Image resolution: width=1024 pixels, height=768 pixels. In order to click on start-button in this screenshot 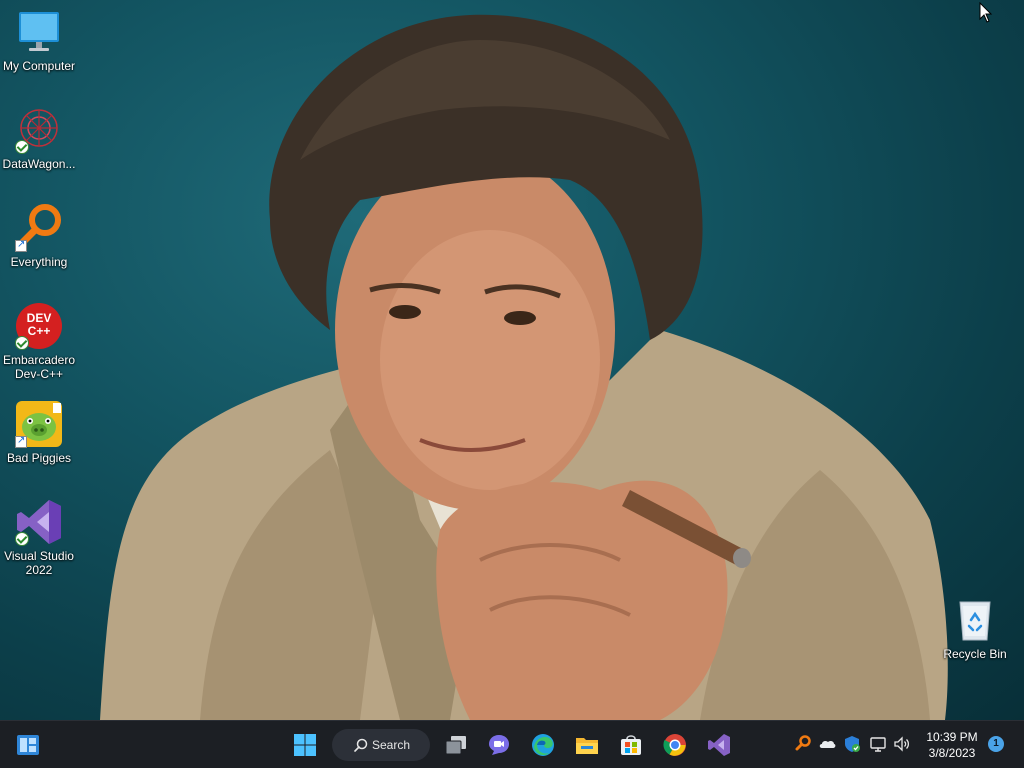, I will do `click(305, 745)`.